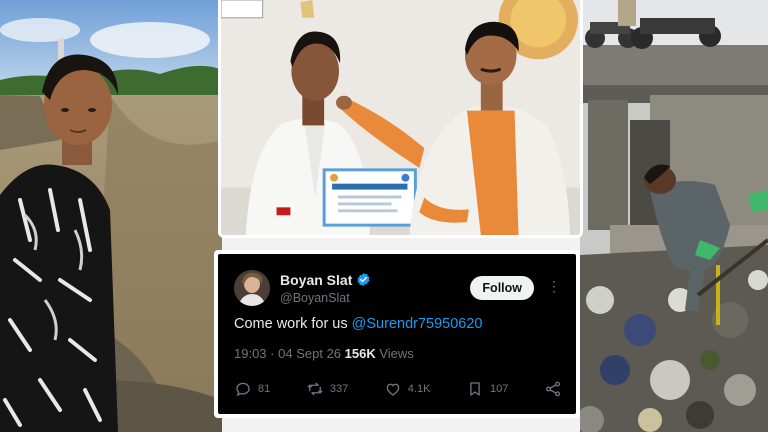  Describe the element at coordinates (363, 279) in the screenshot. I see `verified-badge-icon` at that location.